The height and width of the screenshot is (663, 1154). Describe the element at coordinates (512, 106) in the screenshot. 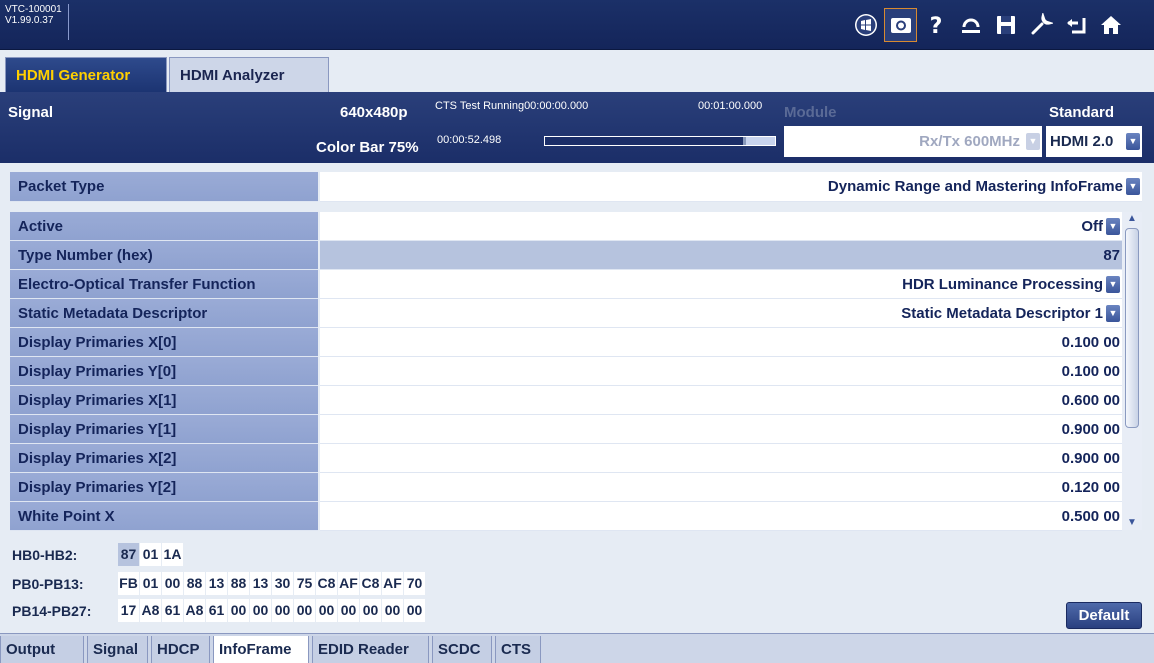

I see `cts-status: CTS Test Running00:00:00.000` at that location.